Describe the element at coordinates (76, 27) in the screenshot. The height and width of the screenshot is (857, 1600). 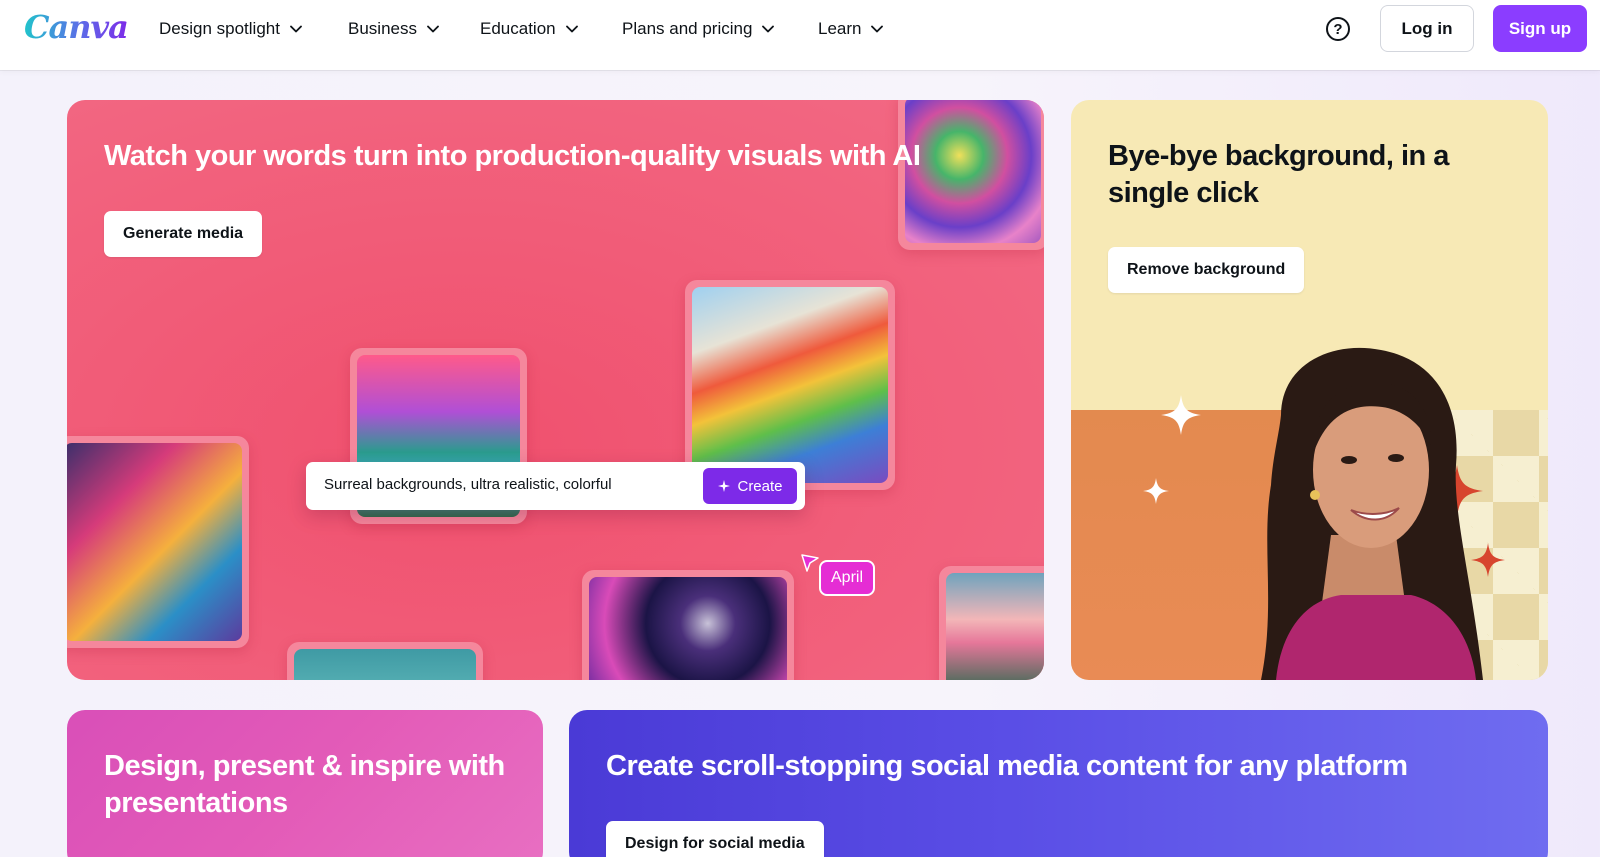
I see `canva-logo: Canva` at that location.